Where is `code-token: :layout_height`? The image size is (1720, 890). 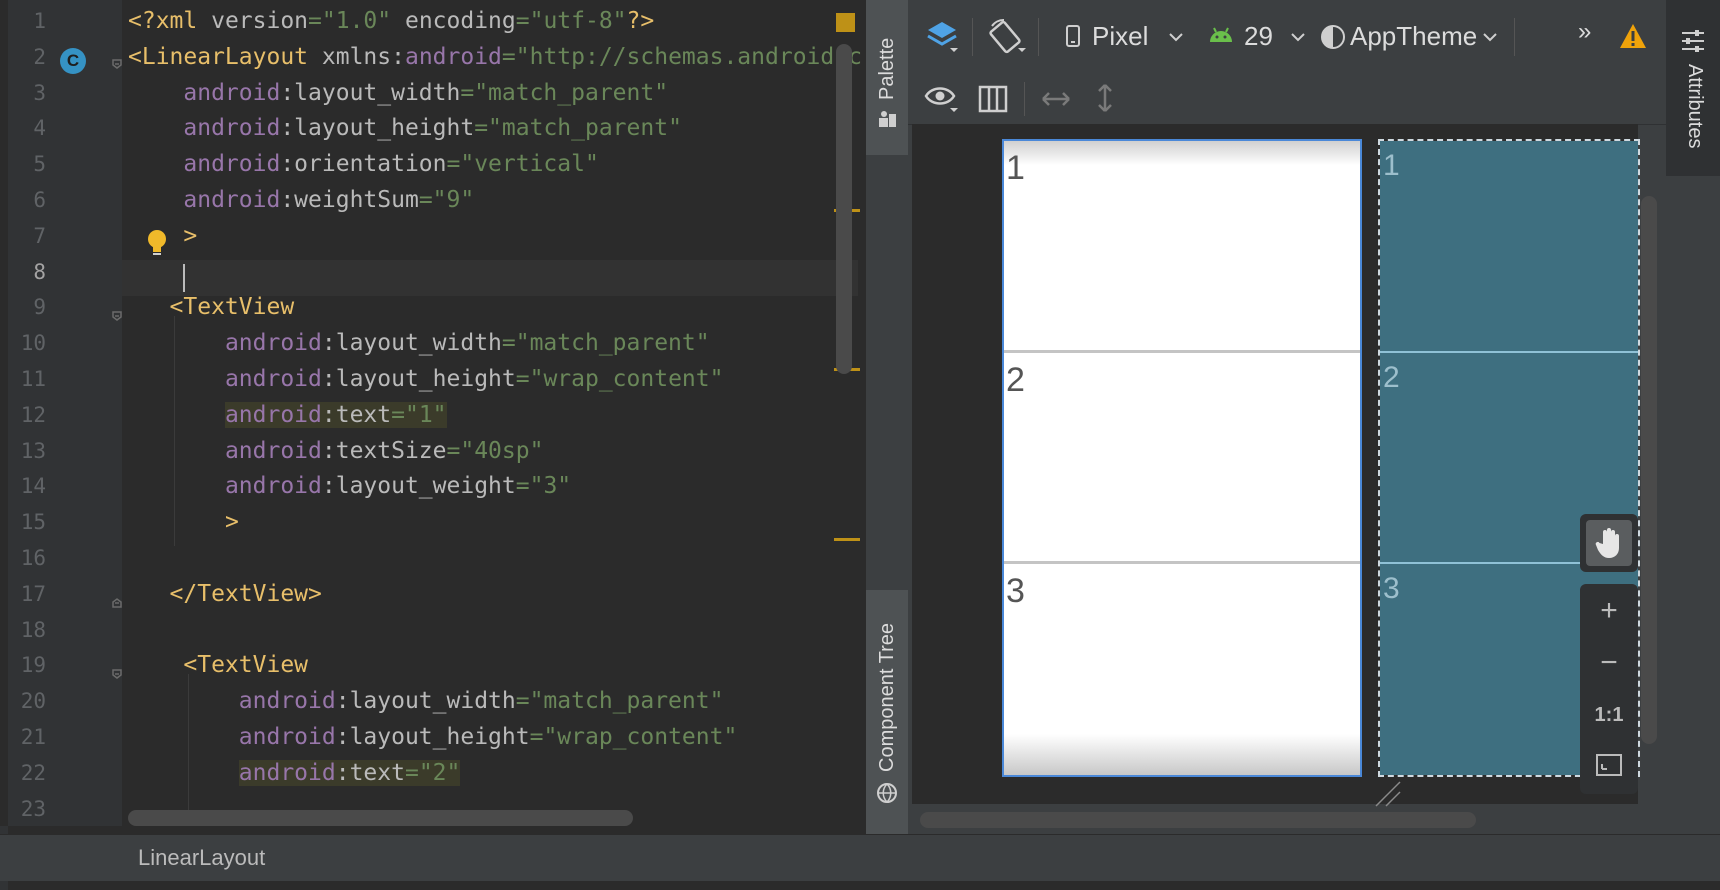
code-token: :layout_height is located at coordinates (432, 737).